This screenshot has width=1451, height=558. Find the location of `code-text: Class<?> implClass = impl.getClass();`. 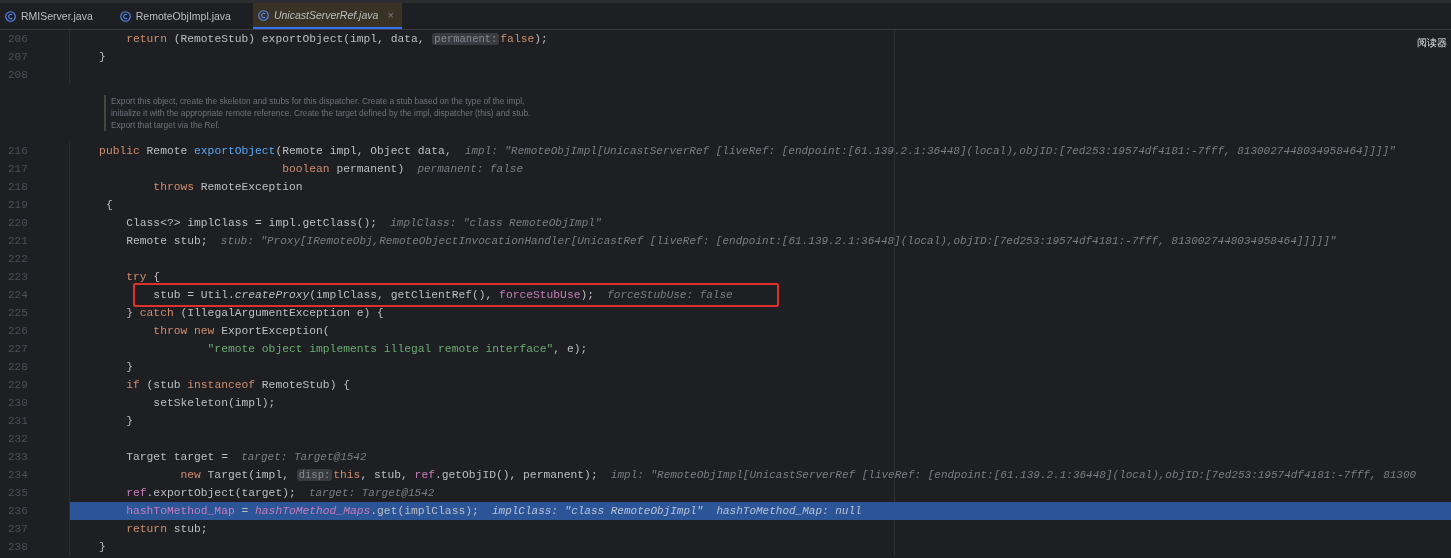

code-text: Class<?> implClass = impl.getClass(); is located at coordinates (251, 223).